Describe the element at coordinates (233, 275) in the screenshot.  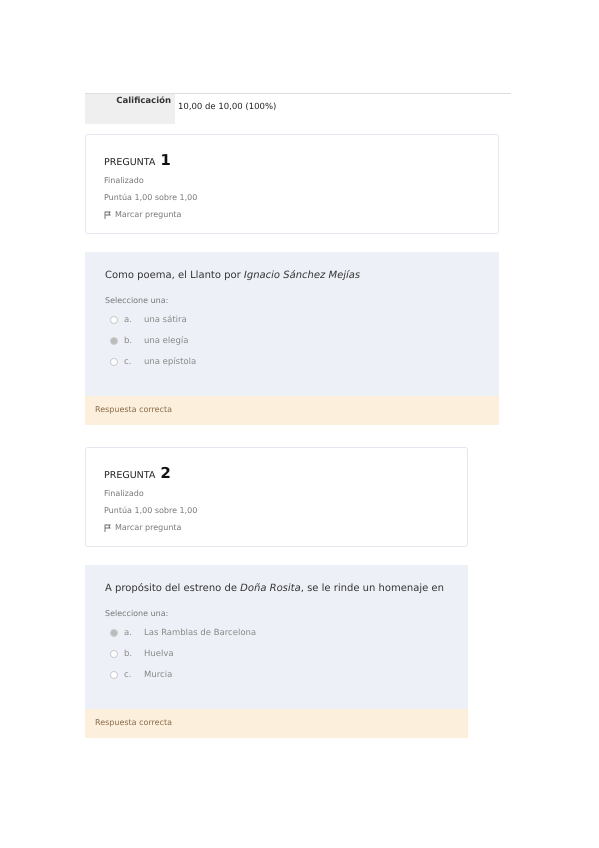
I see `question-text: Como poema, el Llanto por Ignacio Sánchez Mejías` at that location.